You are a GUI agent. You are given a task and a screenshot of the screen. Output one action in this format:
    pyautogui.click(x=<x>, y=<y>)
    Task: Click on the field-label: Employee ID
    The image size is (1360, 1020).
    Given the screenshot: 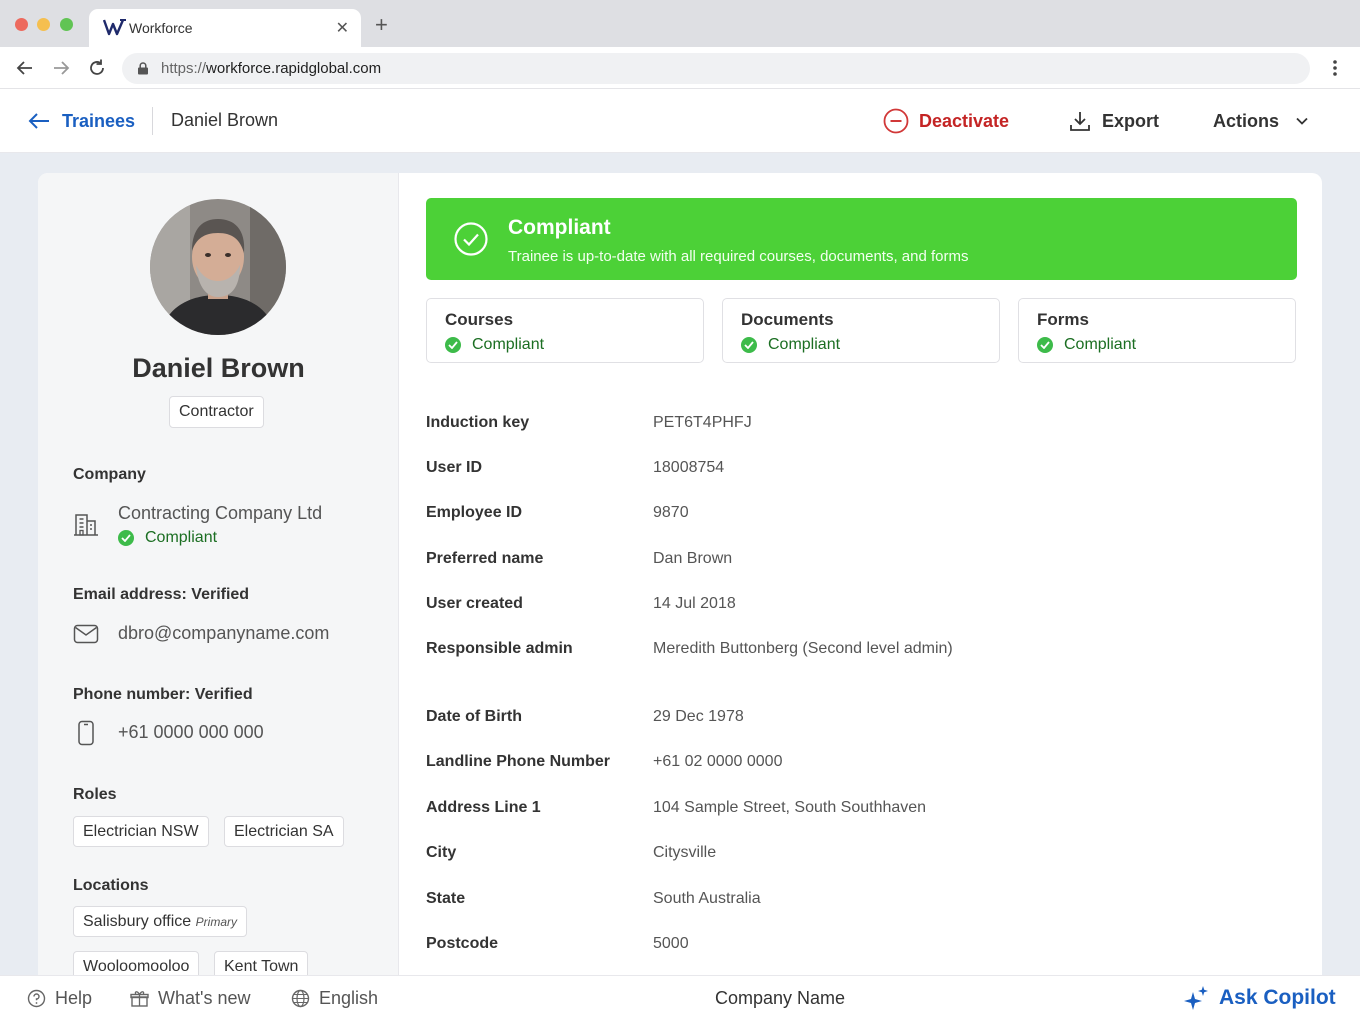 What is the action you would take?
    pyautogui.click(x=474, y=512)
    